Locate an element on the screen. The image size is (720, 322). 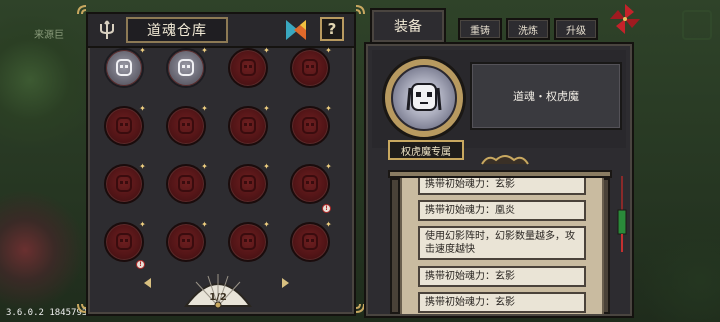
scroll-left-roller is located at coordinates (395, 246).